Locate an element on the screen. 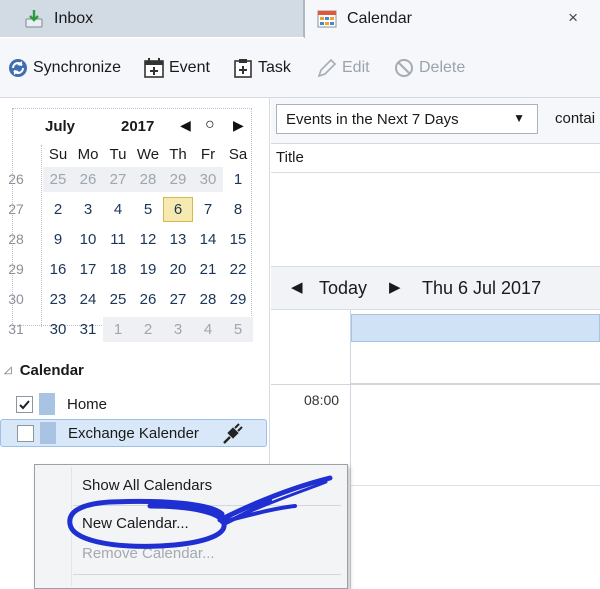 Image resolution: width=600 pixels, height=589 pixels. week-row: 31 30 31 1 2 3 4 5 is located at coordinates (130, 329).